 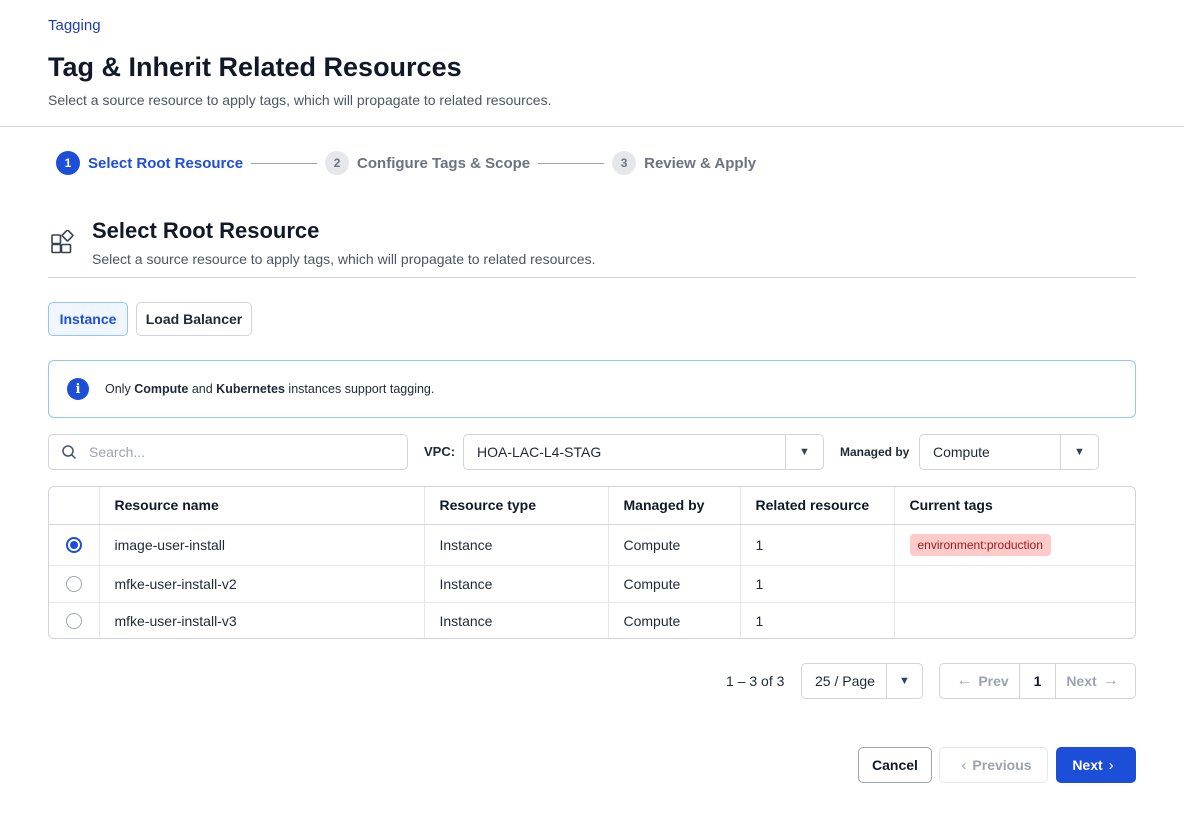 What do you see at coordinates (120, 389) in the screenshot?
I see `info-prefix: Only` at bounding box center [120, 389].